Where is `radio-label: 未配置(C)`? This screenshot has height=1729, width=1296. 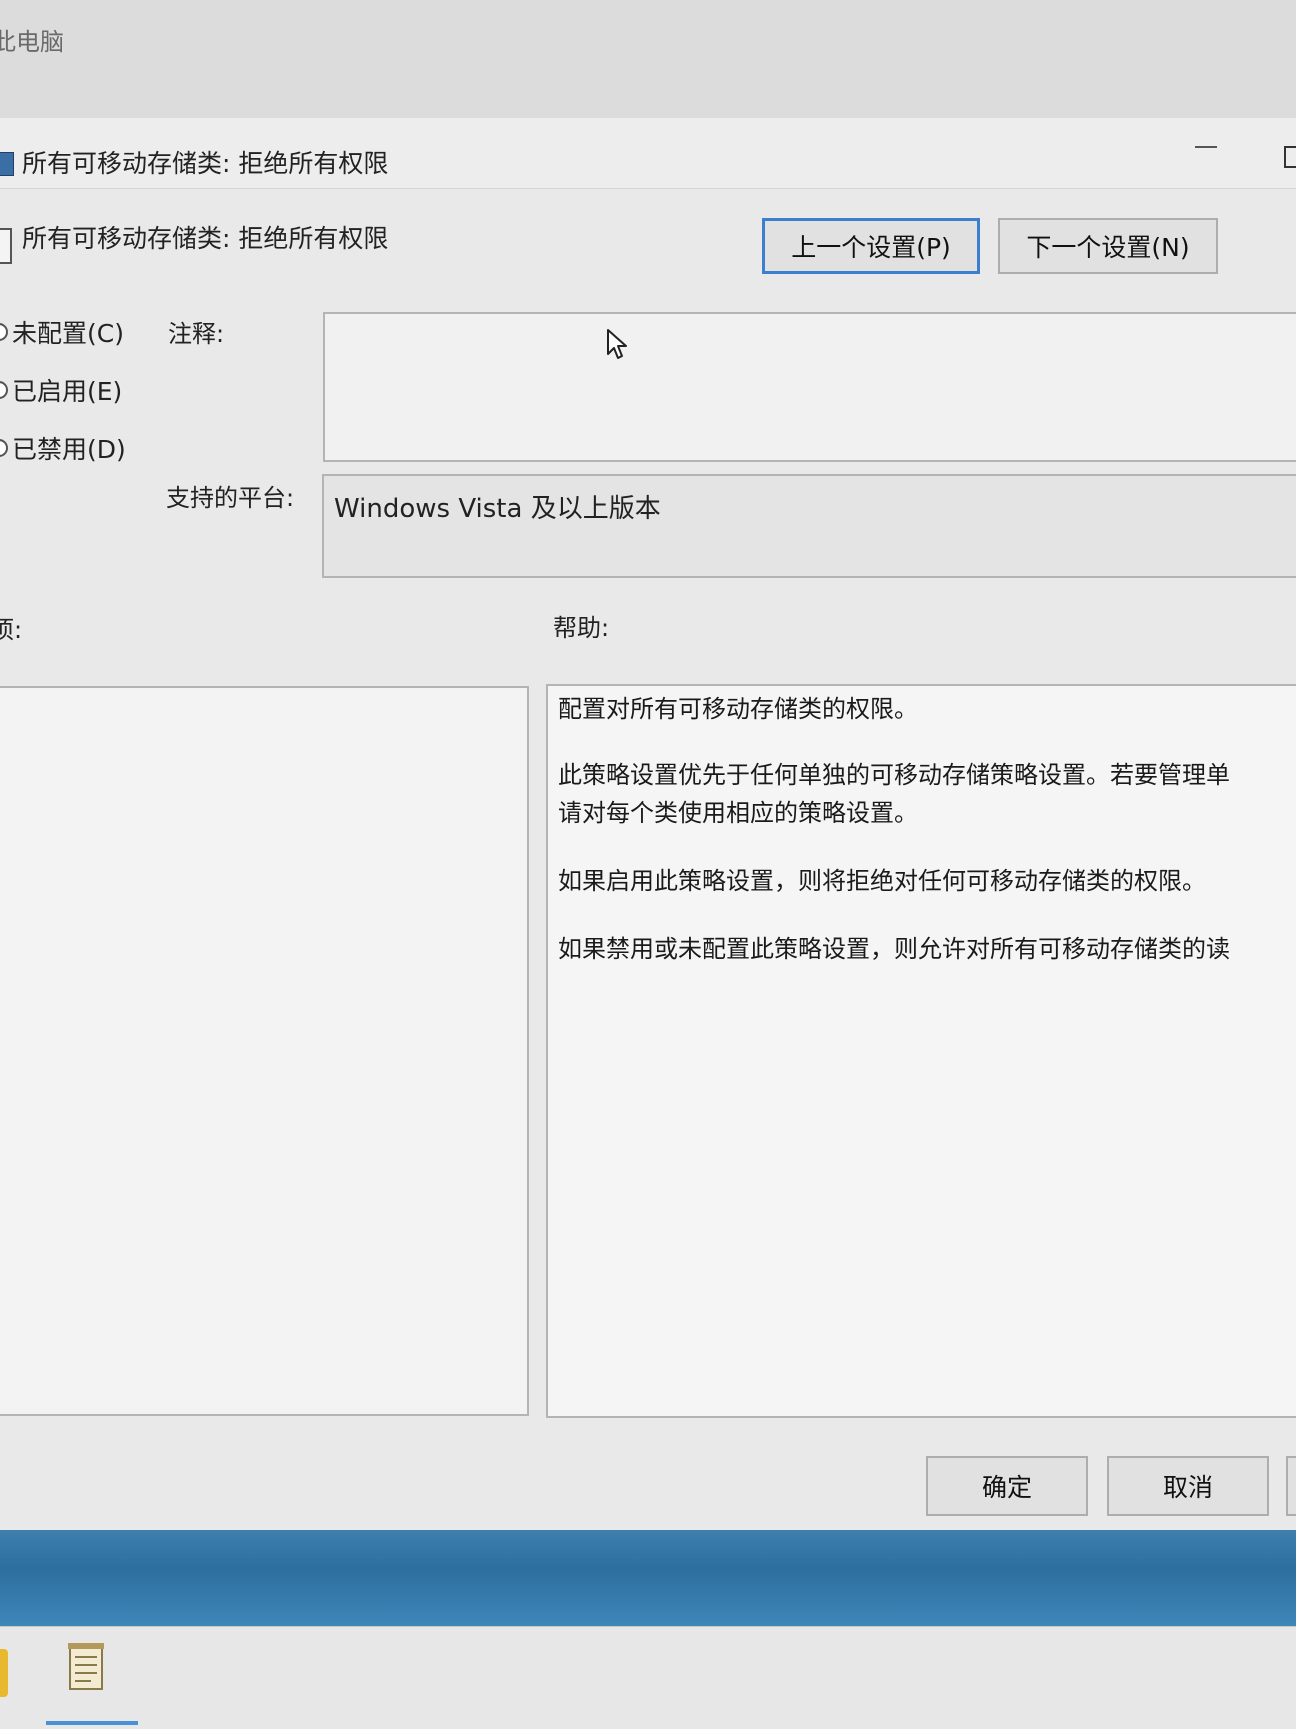 radio-label: 未配置(C) is located at coordinates (68, 333).